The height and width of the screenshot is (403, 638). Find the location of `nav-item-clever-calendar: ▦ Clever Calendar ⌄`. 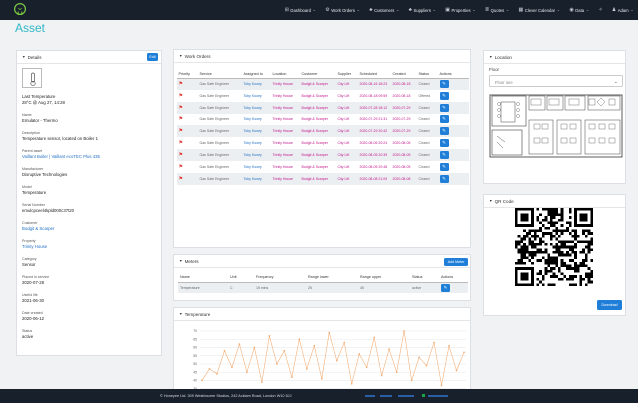

nav-item-clever-calendar: ▦ Clever Calendar ⌄ is located at coordinates (540, 10).